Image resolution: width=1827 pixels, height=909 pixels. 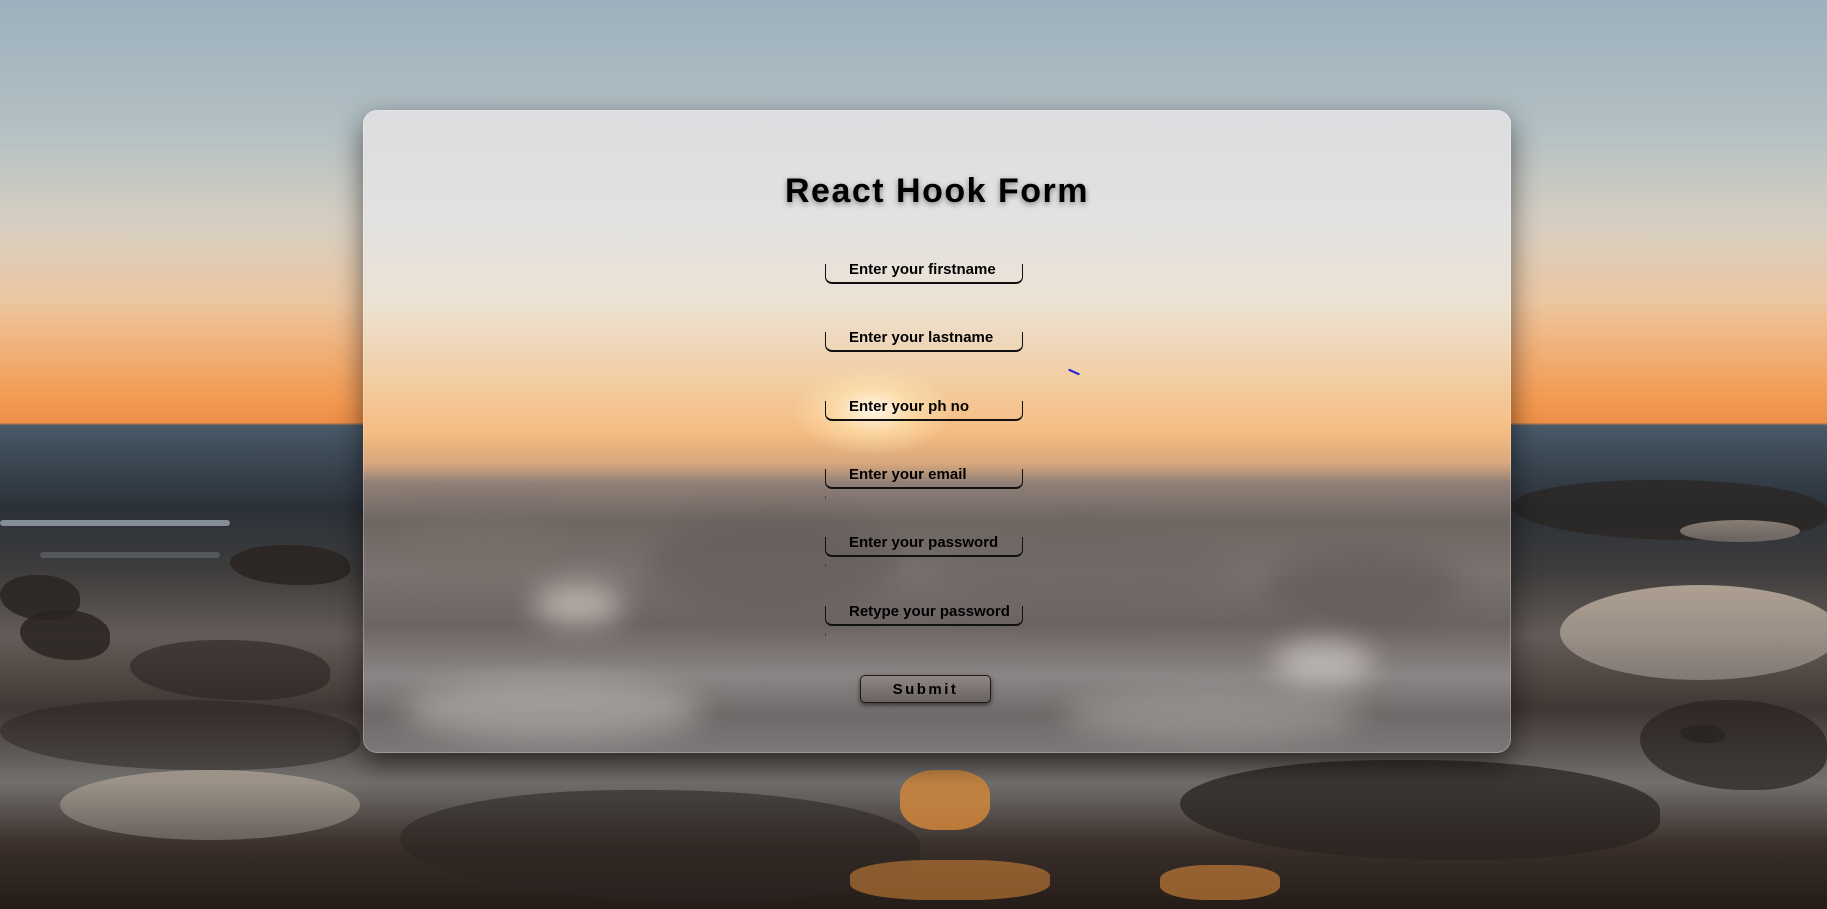 I want to click on retype-password-label: Retype your password, so click(x=929, y=611).